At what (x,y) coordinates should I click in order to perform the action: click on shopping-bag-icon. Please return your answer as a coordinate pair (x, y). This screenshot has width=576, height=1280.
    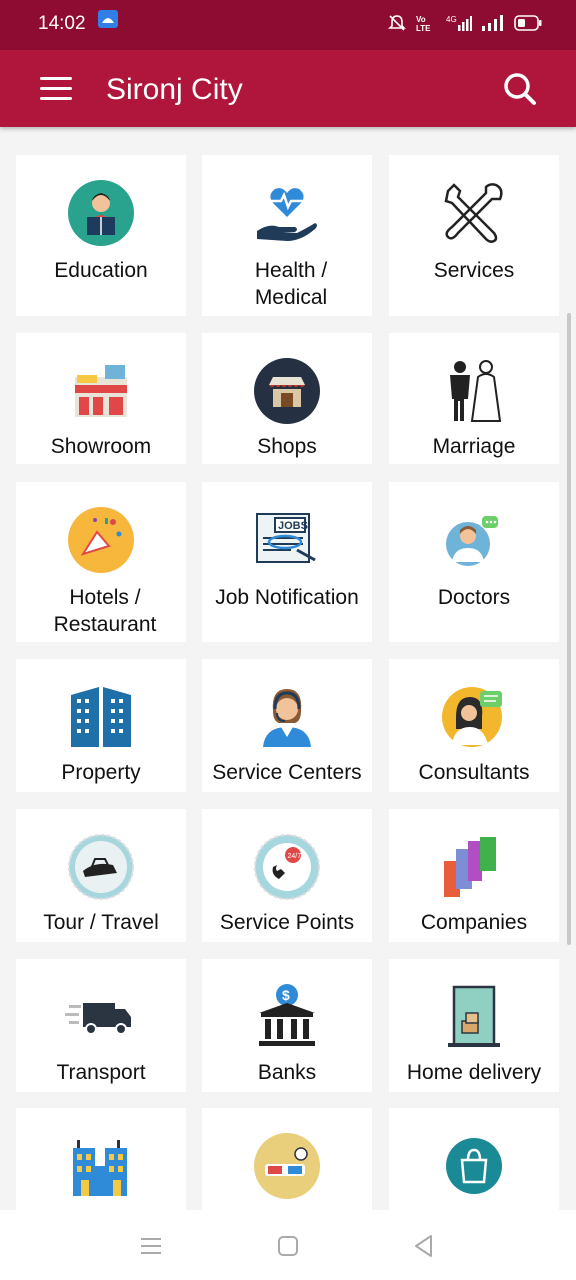
    Looking at the image, I should click on (474, 1166).